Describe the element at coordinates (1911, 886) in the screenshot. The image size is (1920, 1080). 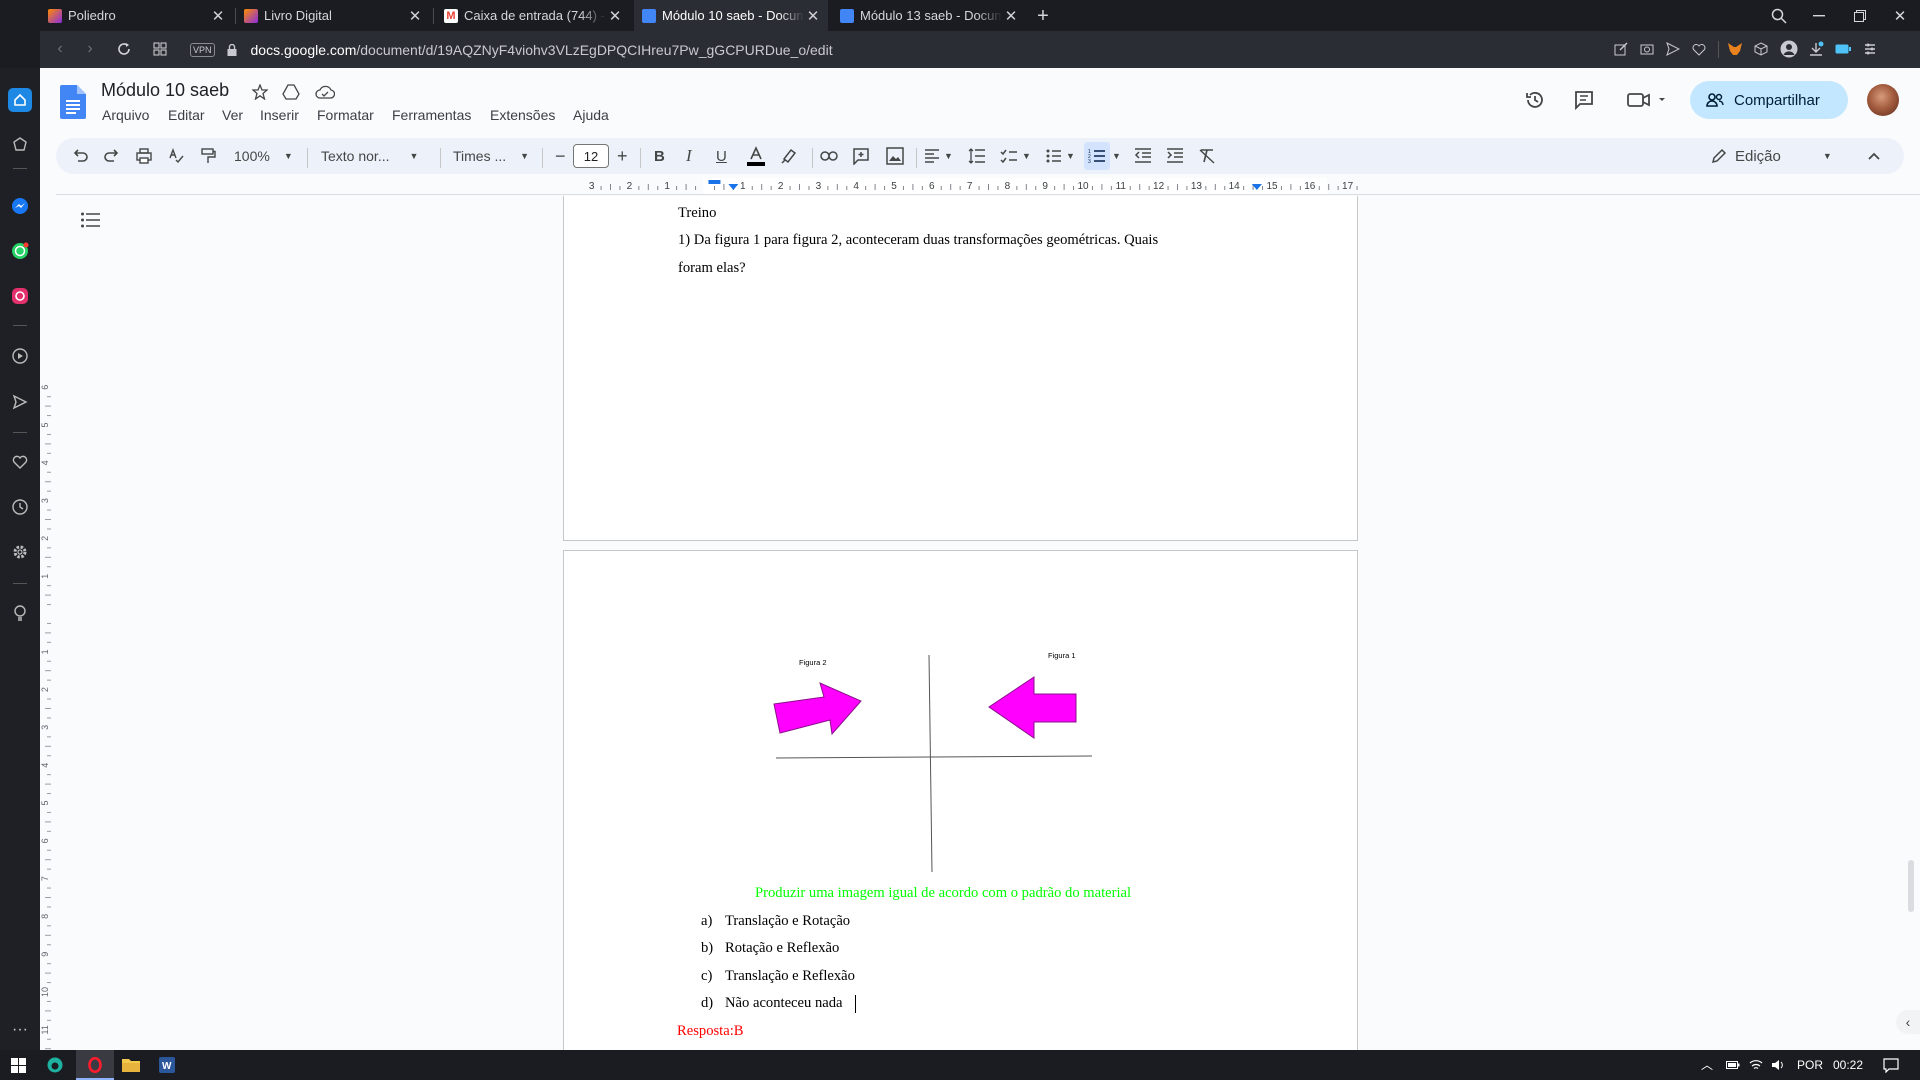
I see `vertical-scrollbar-thumb` at that location.